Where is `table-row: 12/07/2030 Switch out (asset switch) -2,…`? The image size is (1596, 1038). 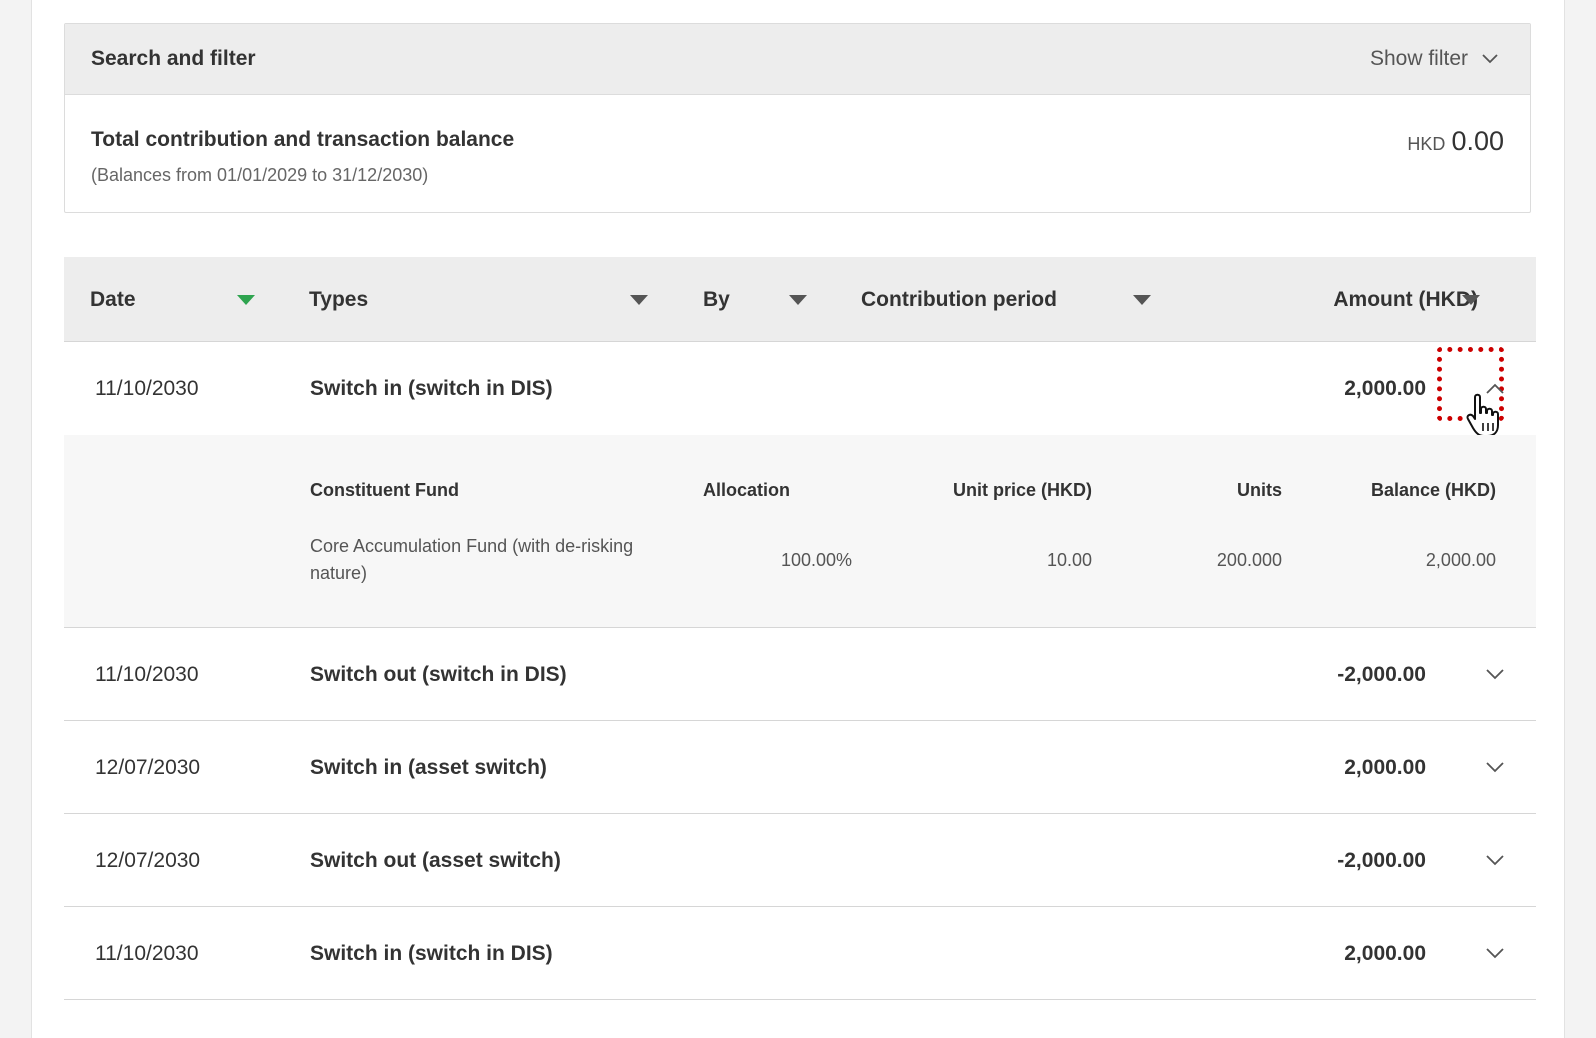 table-row: 12/07/2030 Switch out (asset switch) -2,… is located at coordinates (800, 860).